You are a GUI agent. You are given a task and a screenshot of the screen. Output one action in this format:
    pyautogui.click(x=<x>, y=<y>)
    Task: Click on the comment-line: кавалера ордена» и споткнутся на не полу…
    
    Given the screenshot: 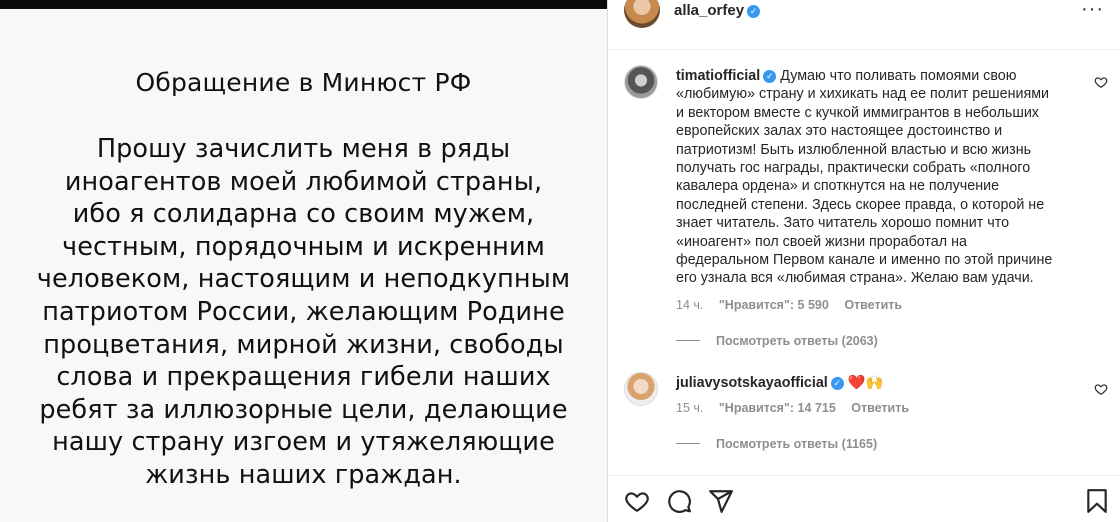 What is the action you would take?
    pyautogui.click(x=838, y=186)
    